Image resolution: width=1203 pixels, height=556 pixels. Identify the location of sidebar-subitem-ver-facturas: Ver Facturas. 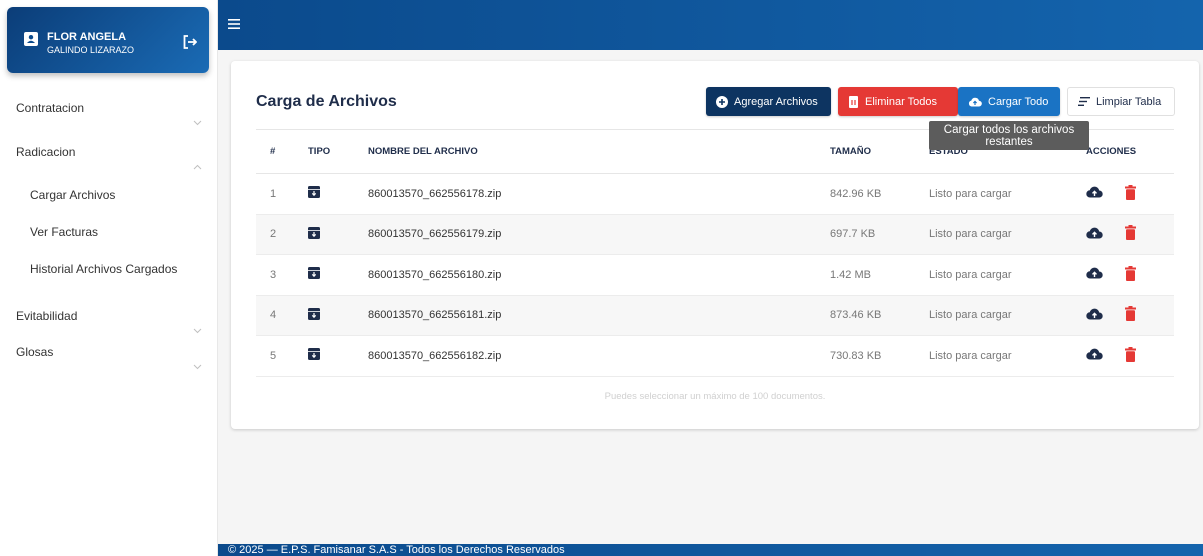
(109, 232).